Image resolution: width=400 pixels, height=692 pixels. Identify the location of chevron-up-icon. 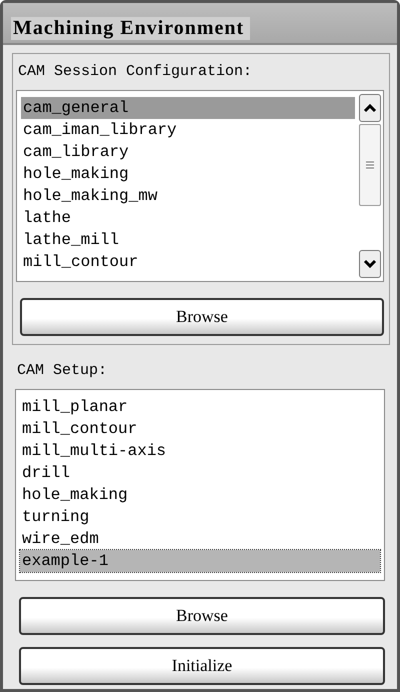
(370, 108).